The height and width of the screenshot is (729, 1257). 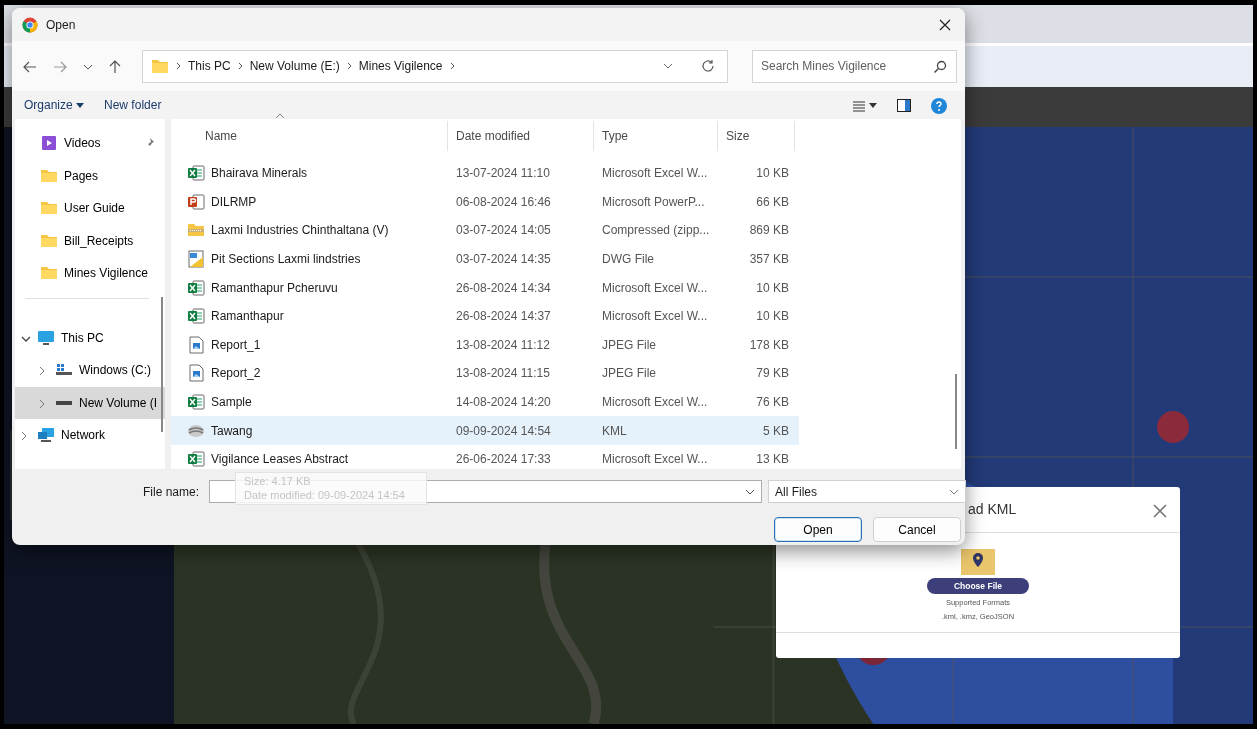 I want to click on date-cell-text: 13-07-2024 11:10, so click(x=503, y=174).